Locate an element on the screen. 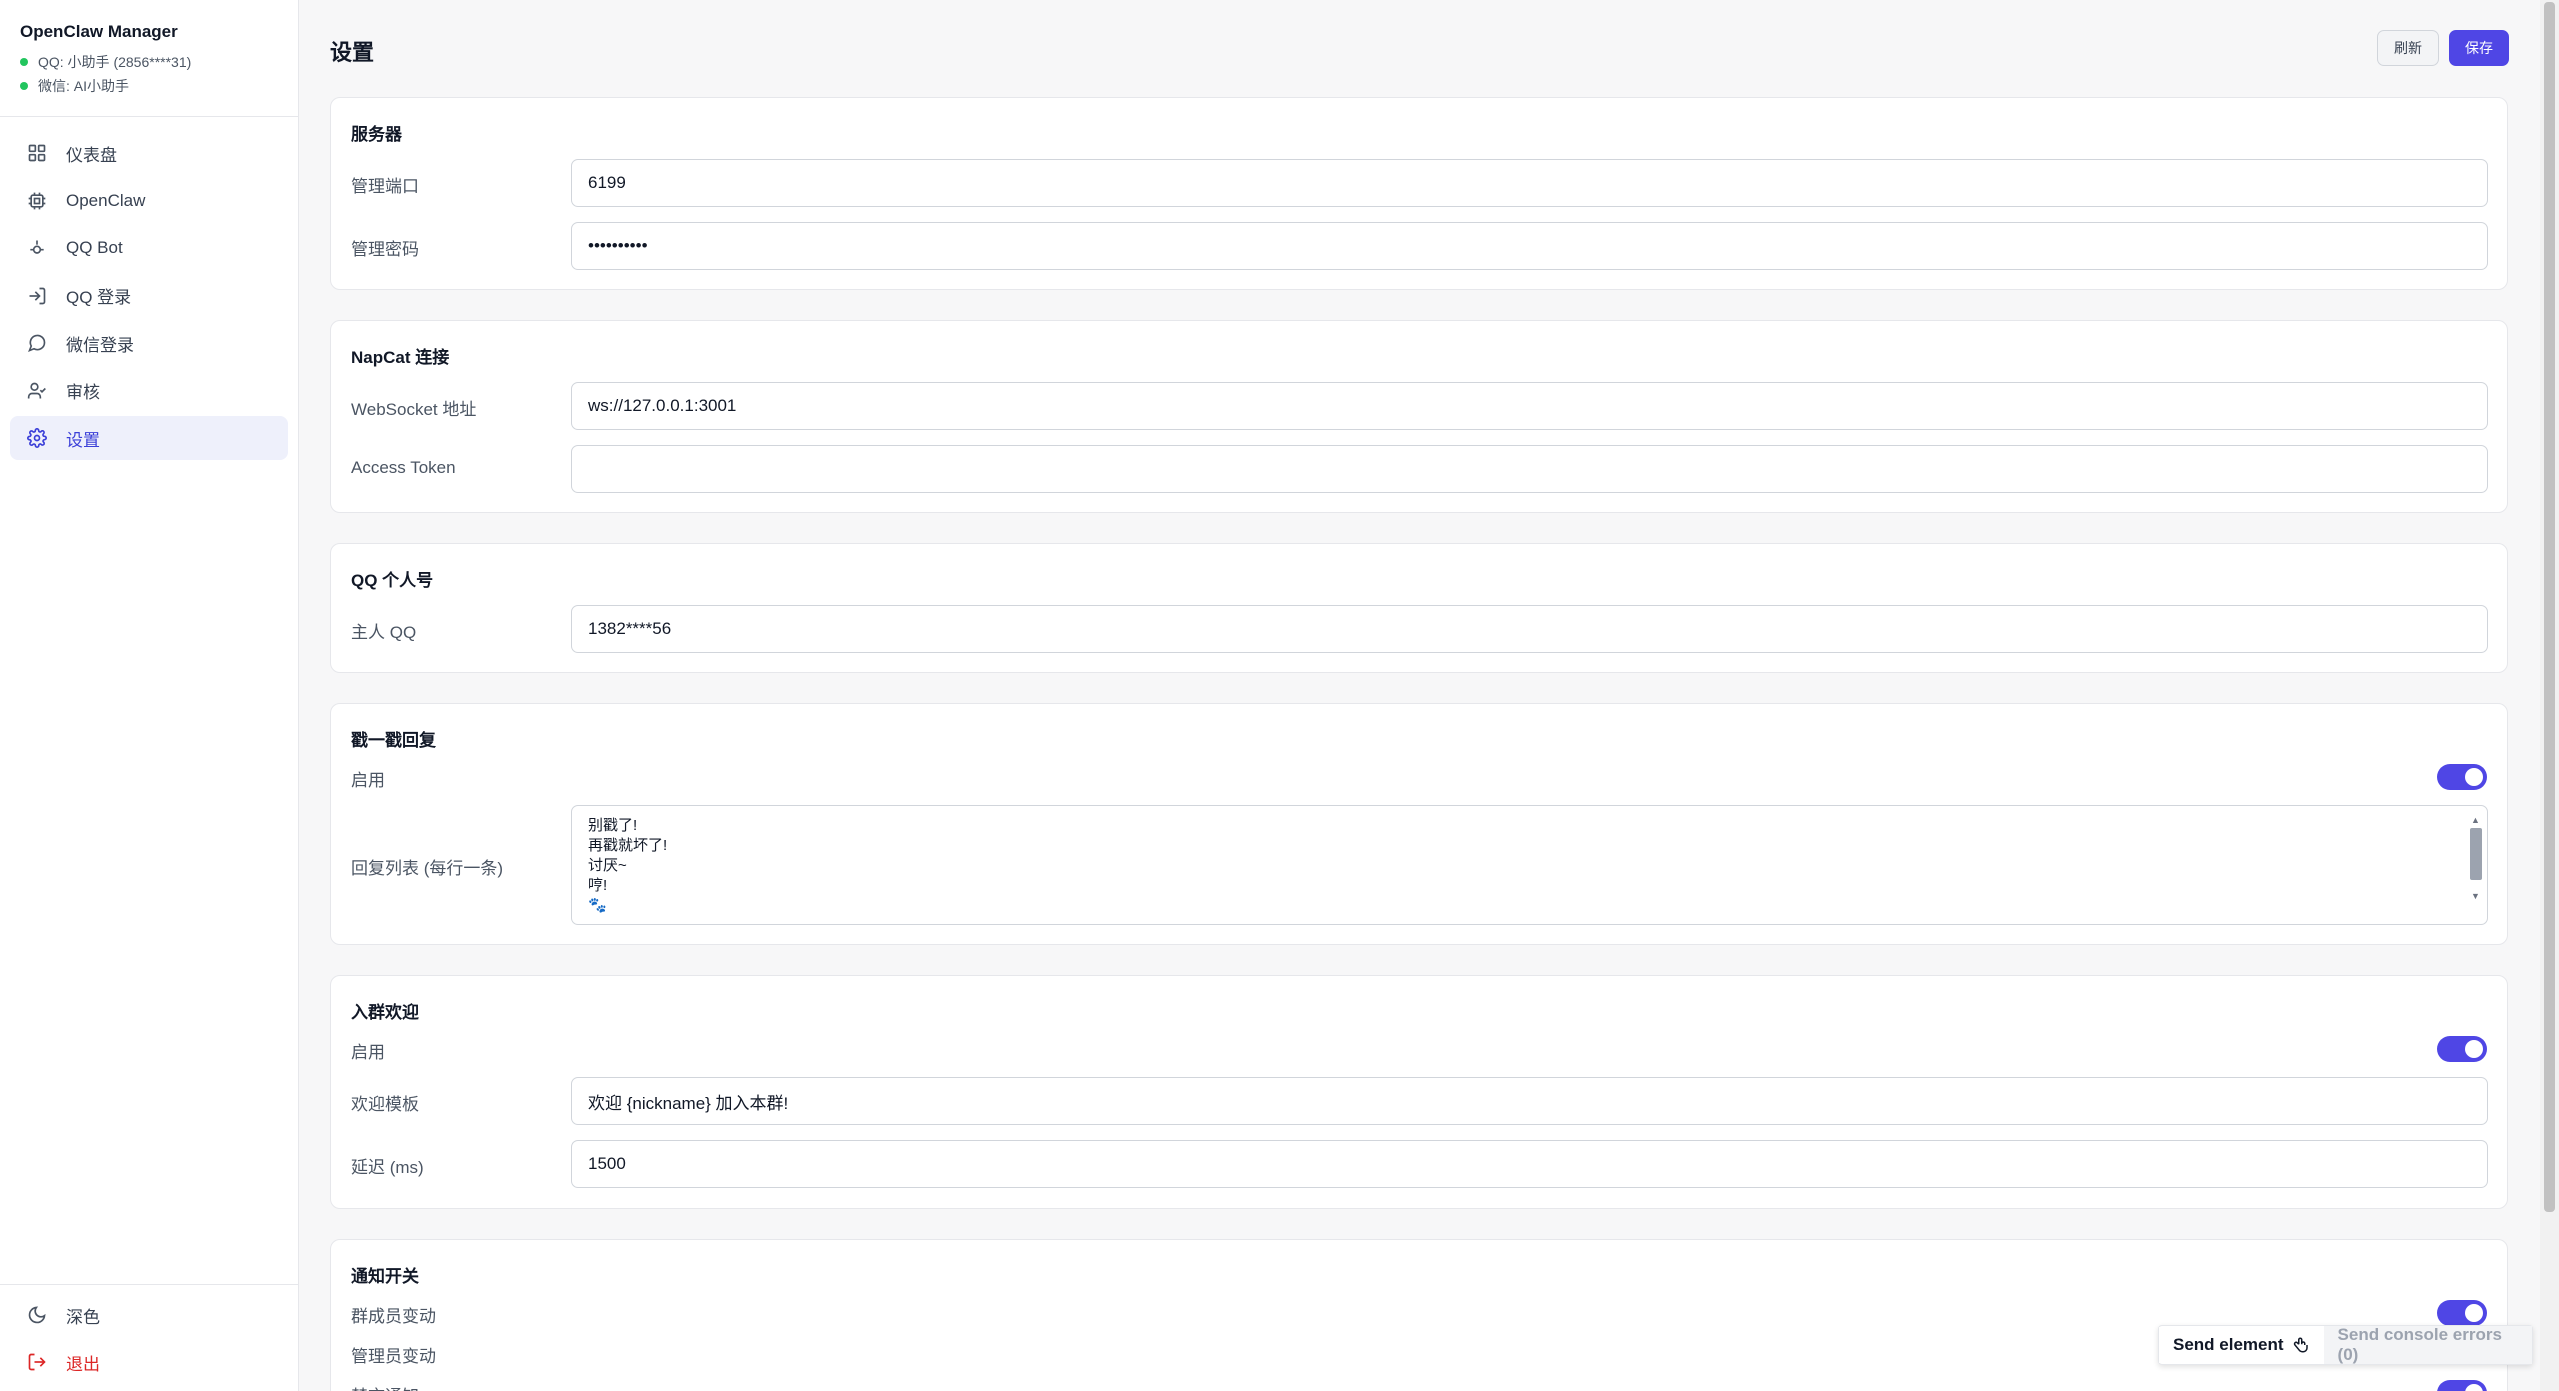  user-check-icon is located at coordinates (37, 391).